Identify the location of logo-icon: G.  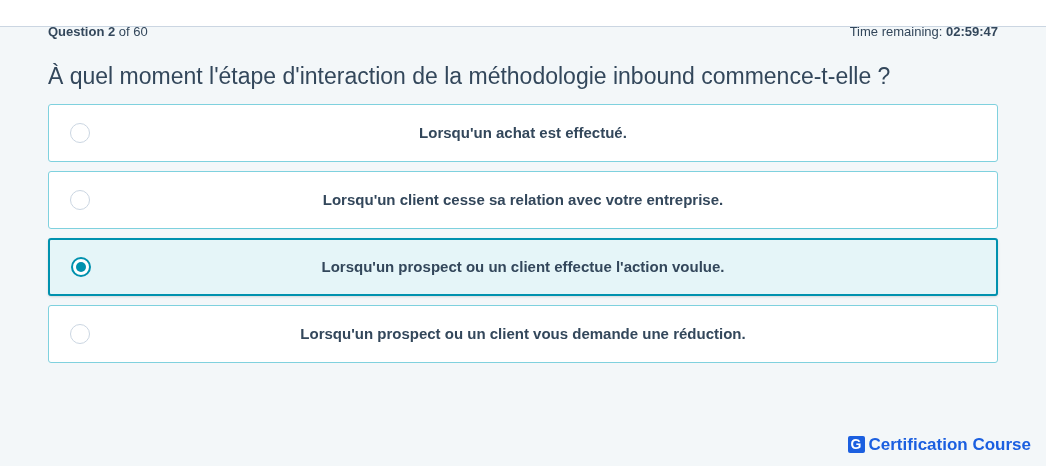
(856, 444).